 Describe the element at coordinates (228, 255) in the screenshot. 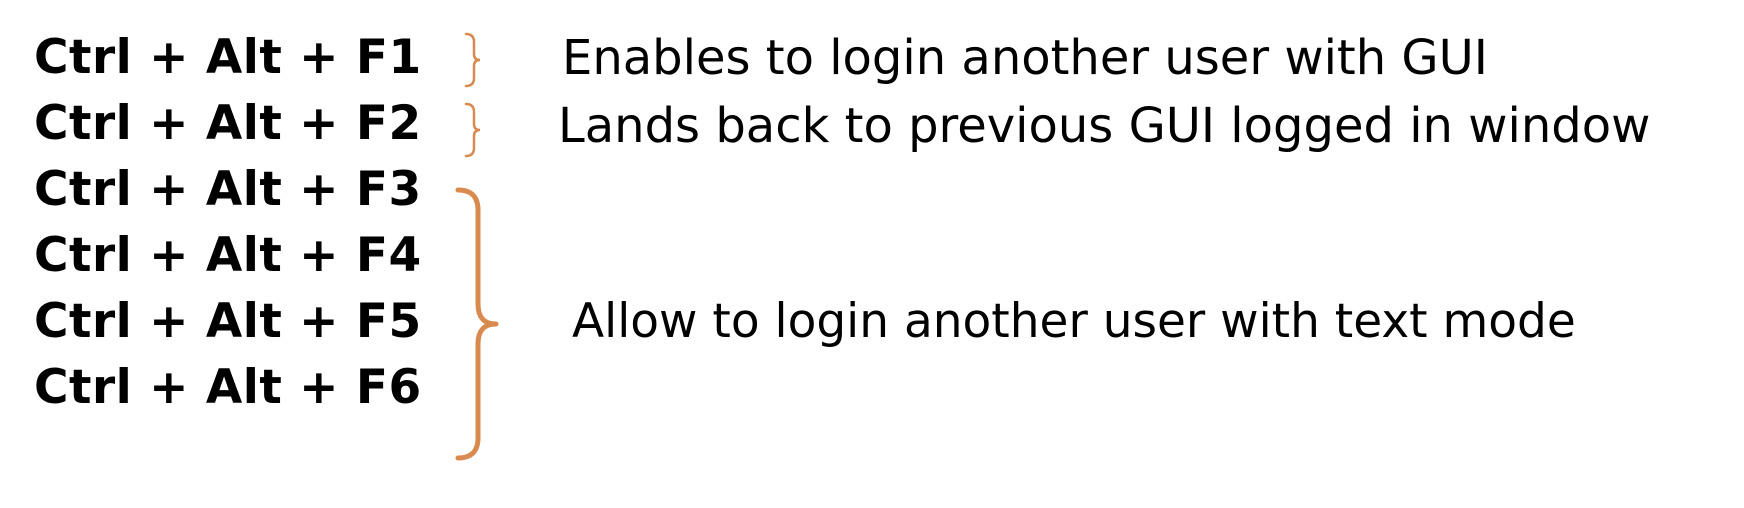

I see `shortcut-f4: Ctrl + Alt + F4` at that location.